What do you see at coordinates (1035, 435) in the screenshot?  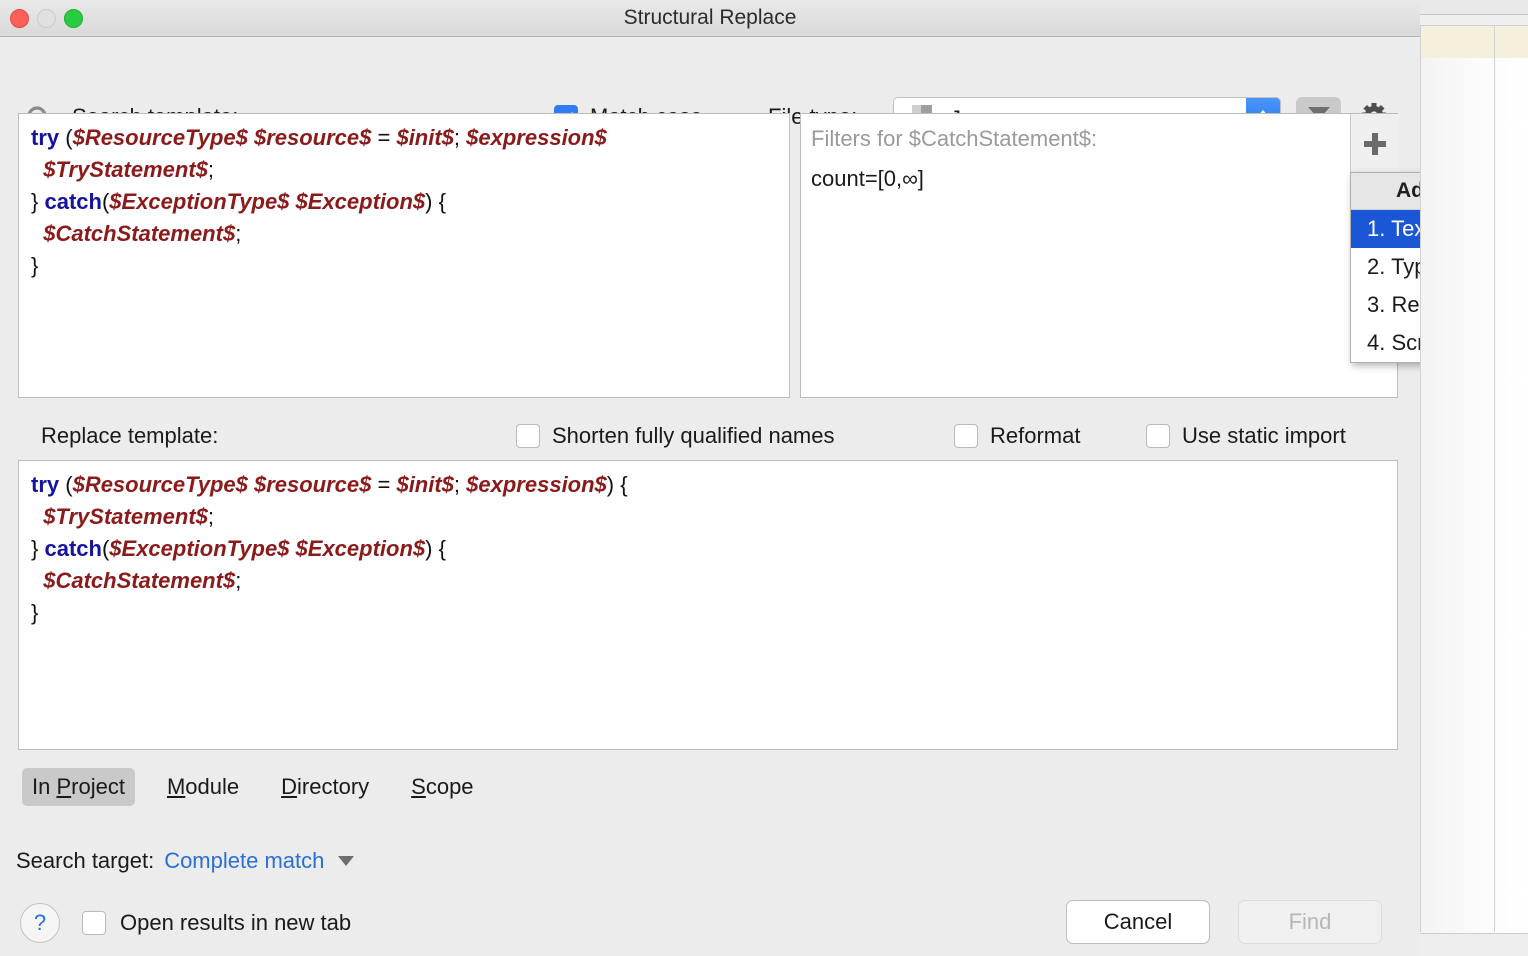 I see `reformat-label: Reformat` at bounding box center [1035, 435].